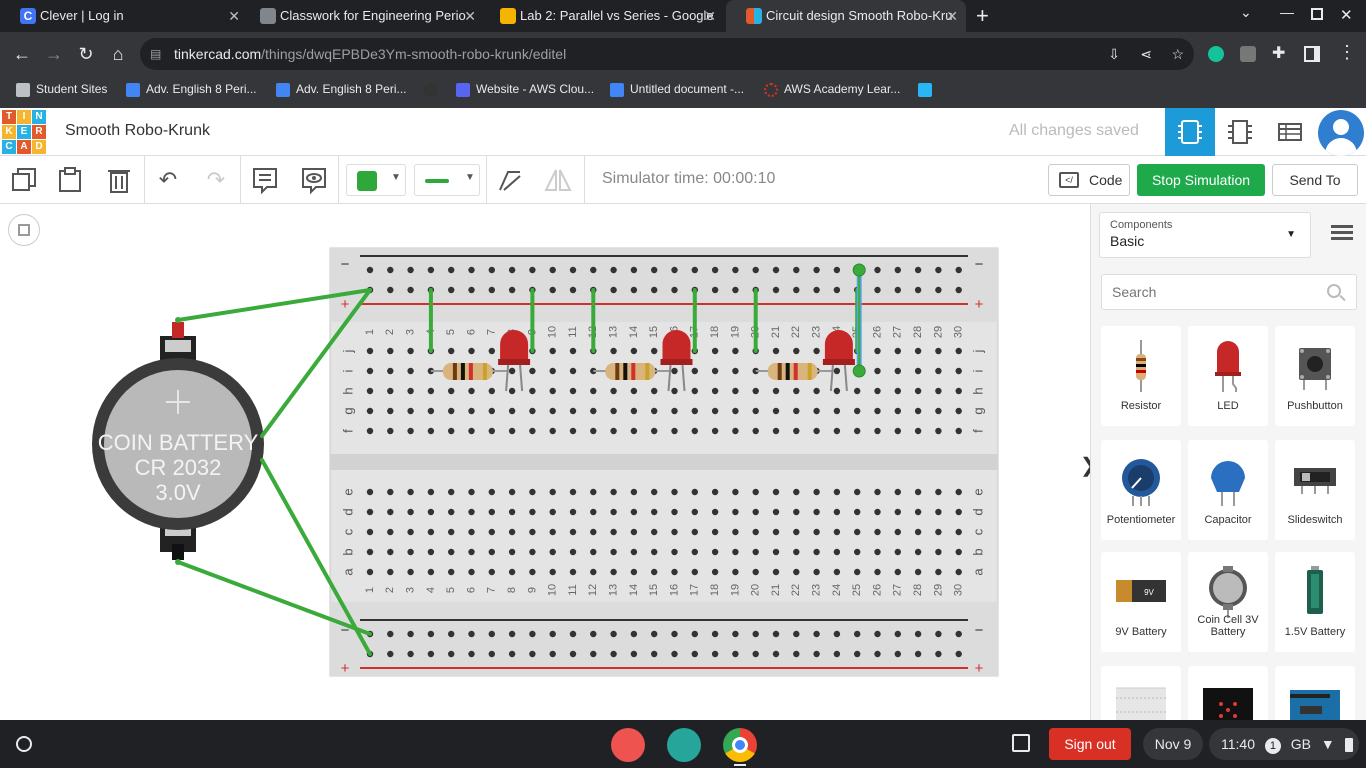  I want to click on design-title: Smooth Robo-Krunk, so click(137, 131).